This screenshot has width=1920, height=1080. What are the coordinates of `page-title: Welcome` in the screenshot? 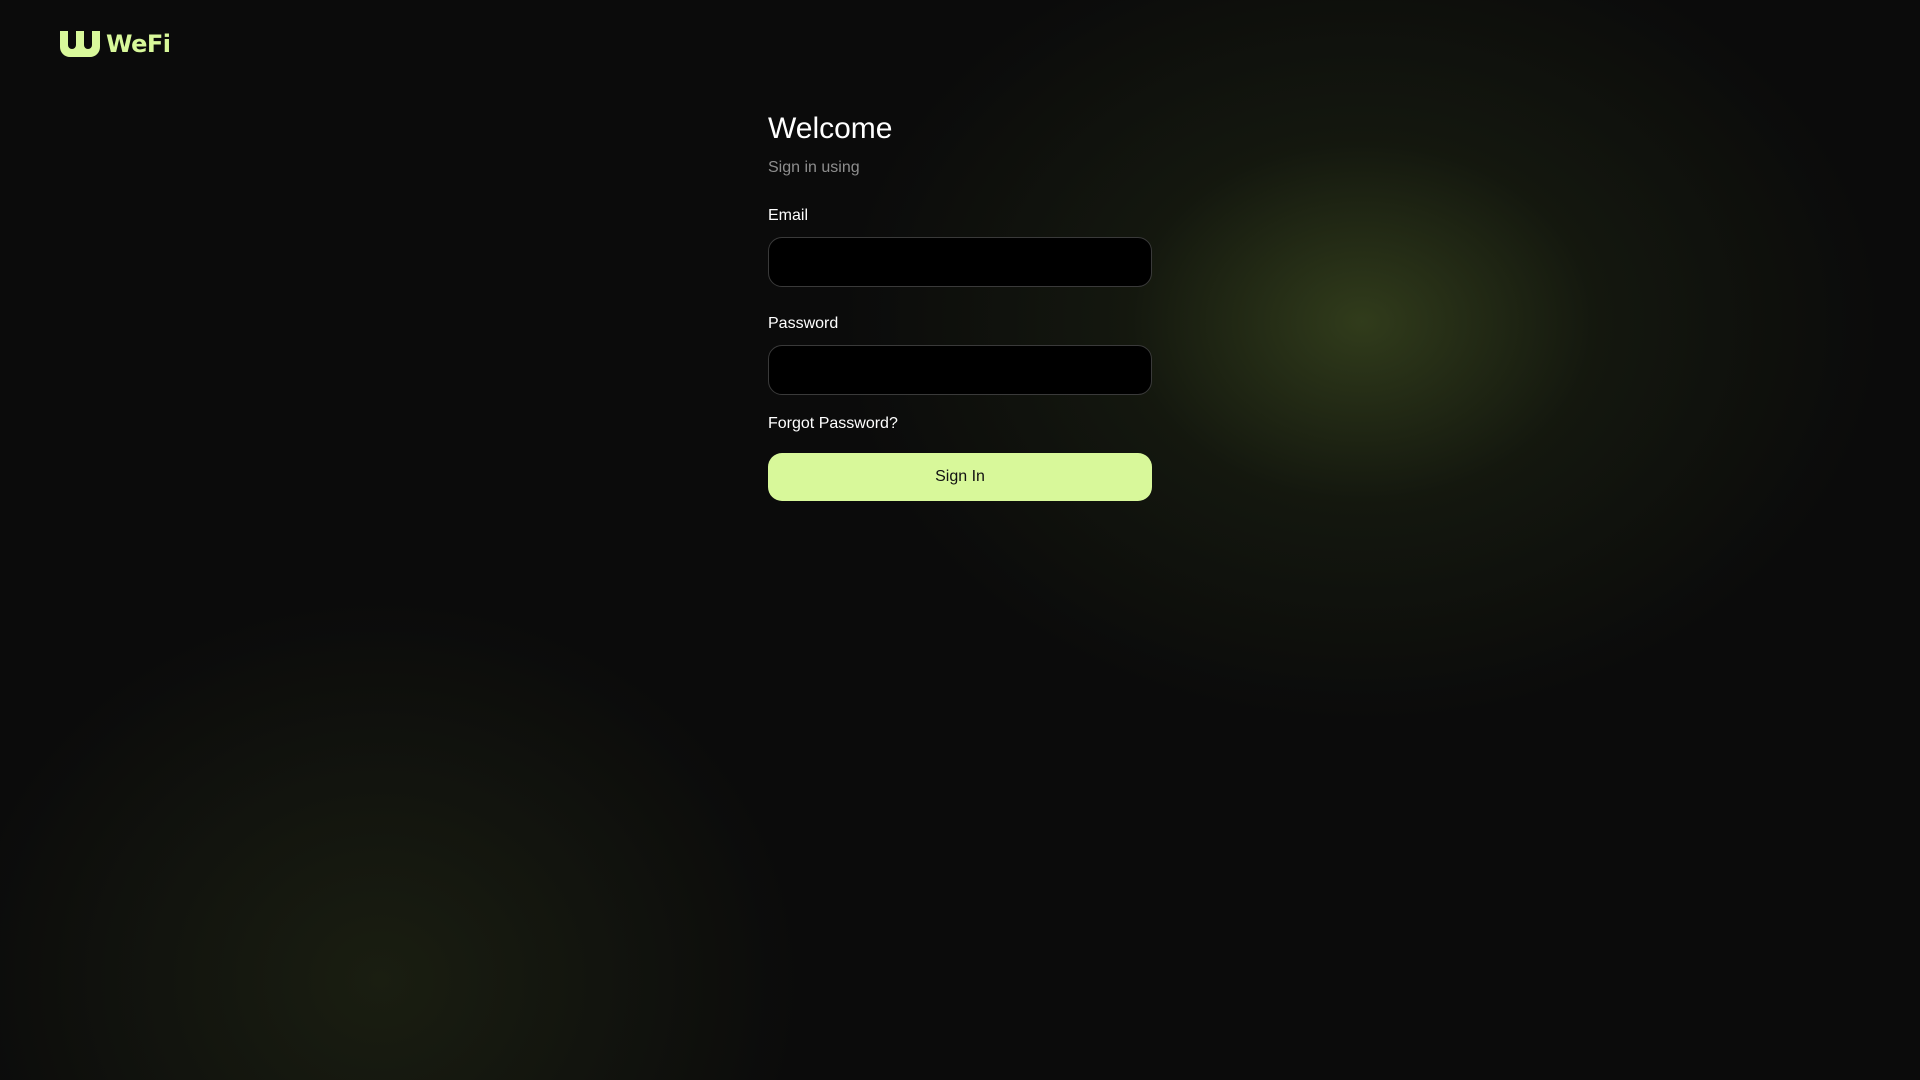 It's located at (830, 128).